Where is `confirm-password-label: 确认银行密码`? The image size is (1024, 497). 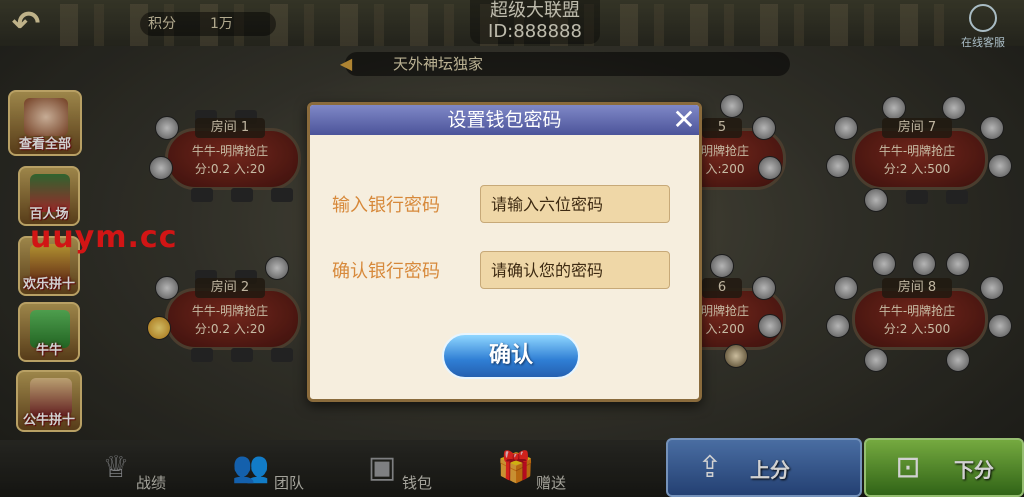 confirm-password-label: 确认银行密码 is located at coordinates (386, 271).